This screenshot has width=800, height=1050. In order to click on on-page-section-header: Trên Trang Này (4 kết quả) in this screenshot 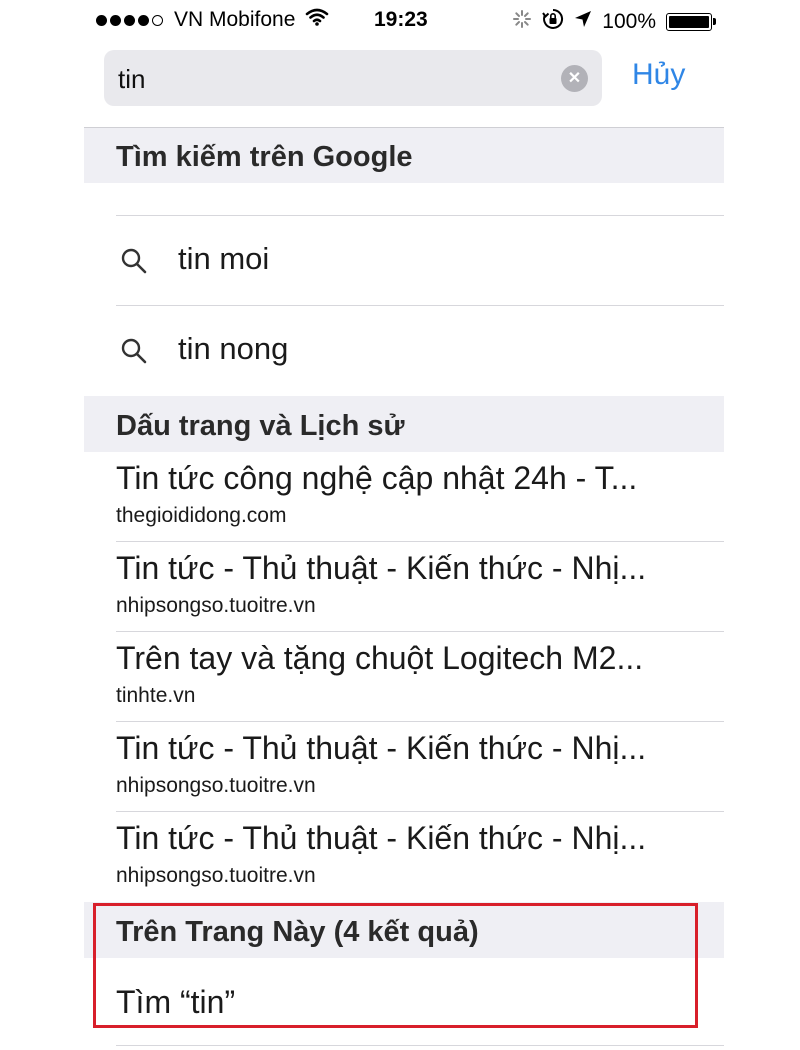, I will do `click(404, 930)`.